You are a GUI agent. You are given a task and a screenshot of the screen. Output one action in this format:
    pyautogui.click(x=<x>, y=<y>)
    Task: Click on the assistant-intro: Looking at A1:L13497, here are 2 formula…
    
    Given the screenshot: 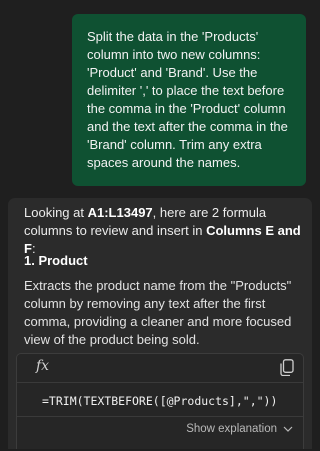 What is the action you would take?
    pyautogui.click(x=166, y=231)
    